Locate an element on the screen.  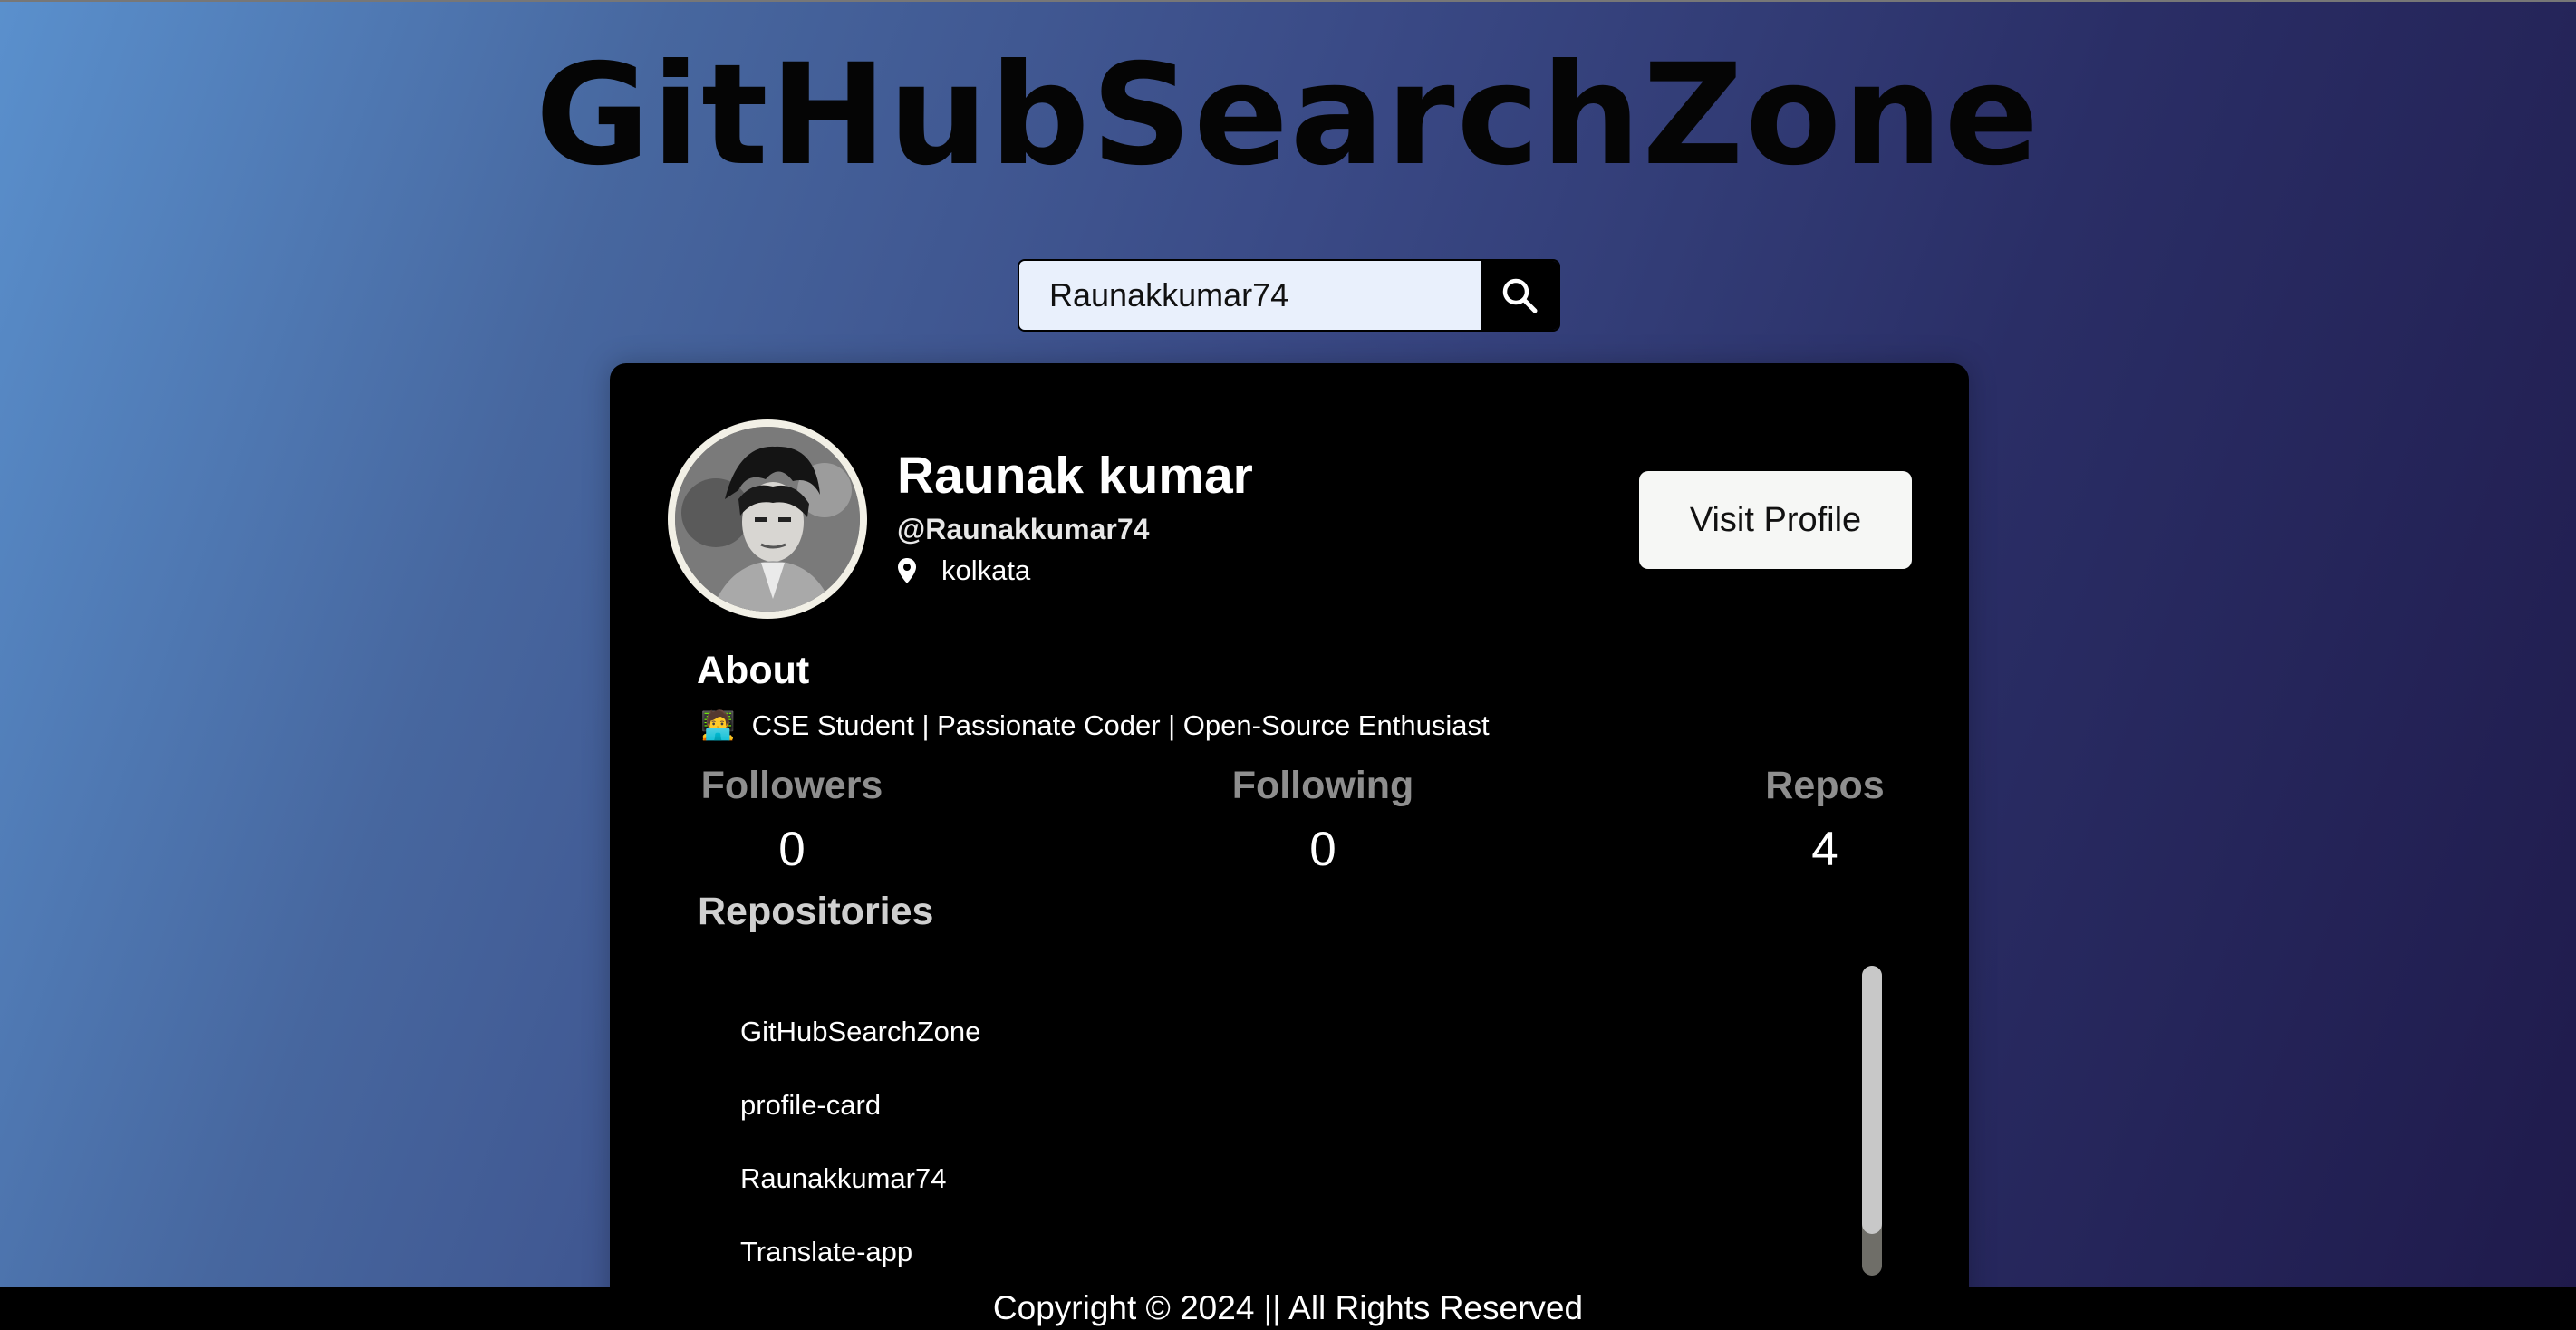
search-icon is located at coordinates (1520, 295).